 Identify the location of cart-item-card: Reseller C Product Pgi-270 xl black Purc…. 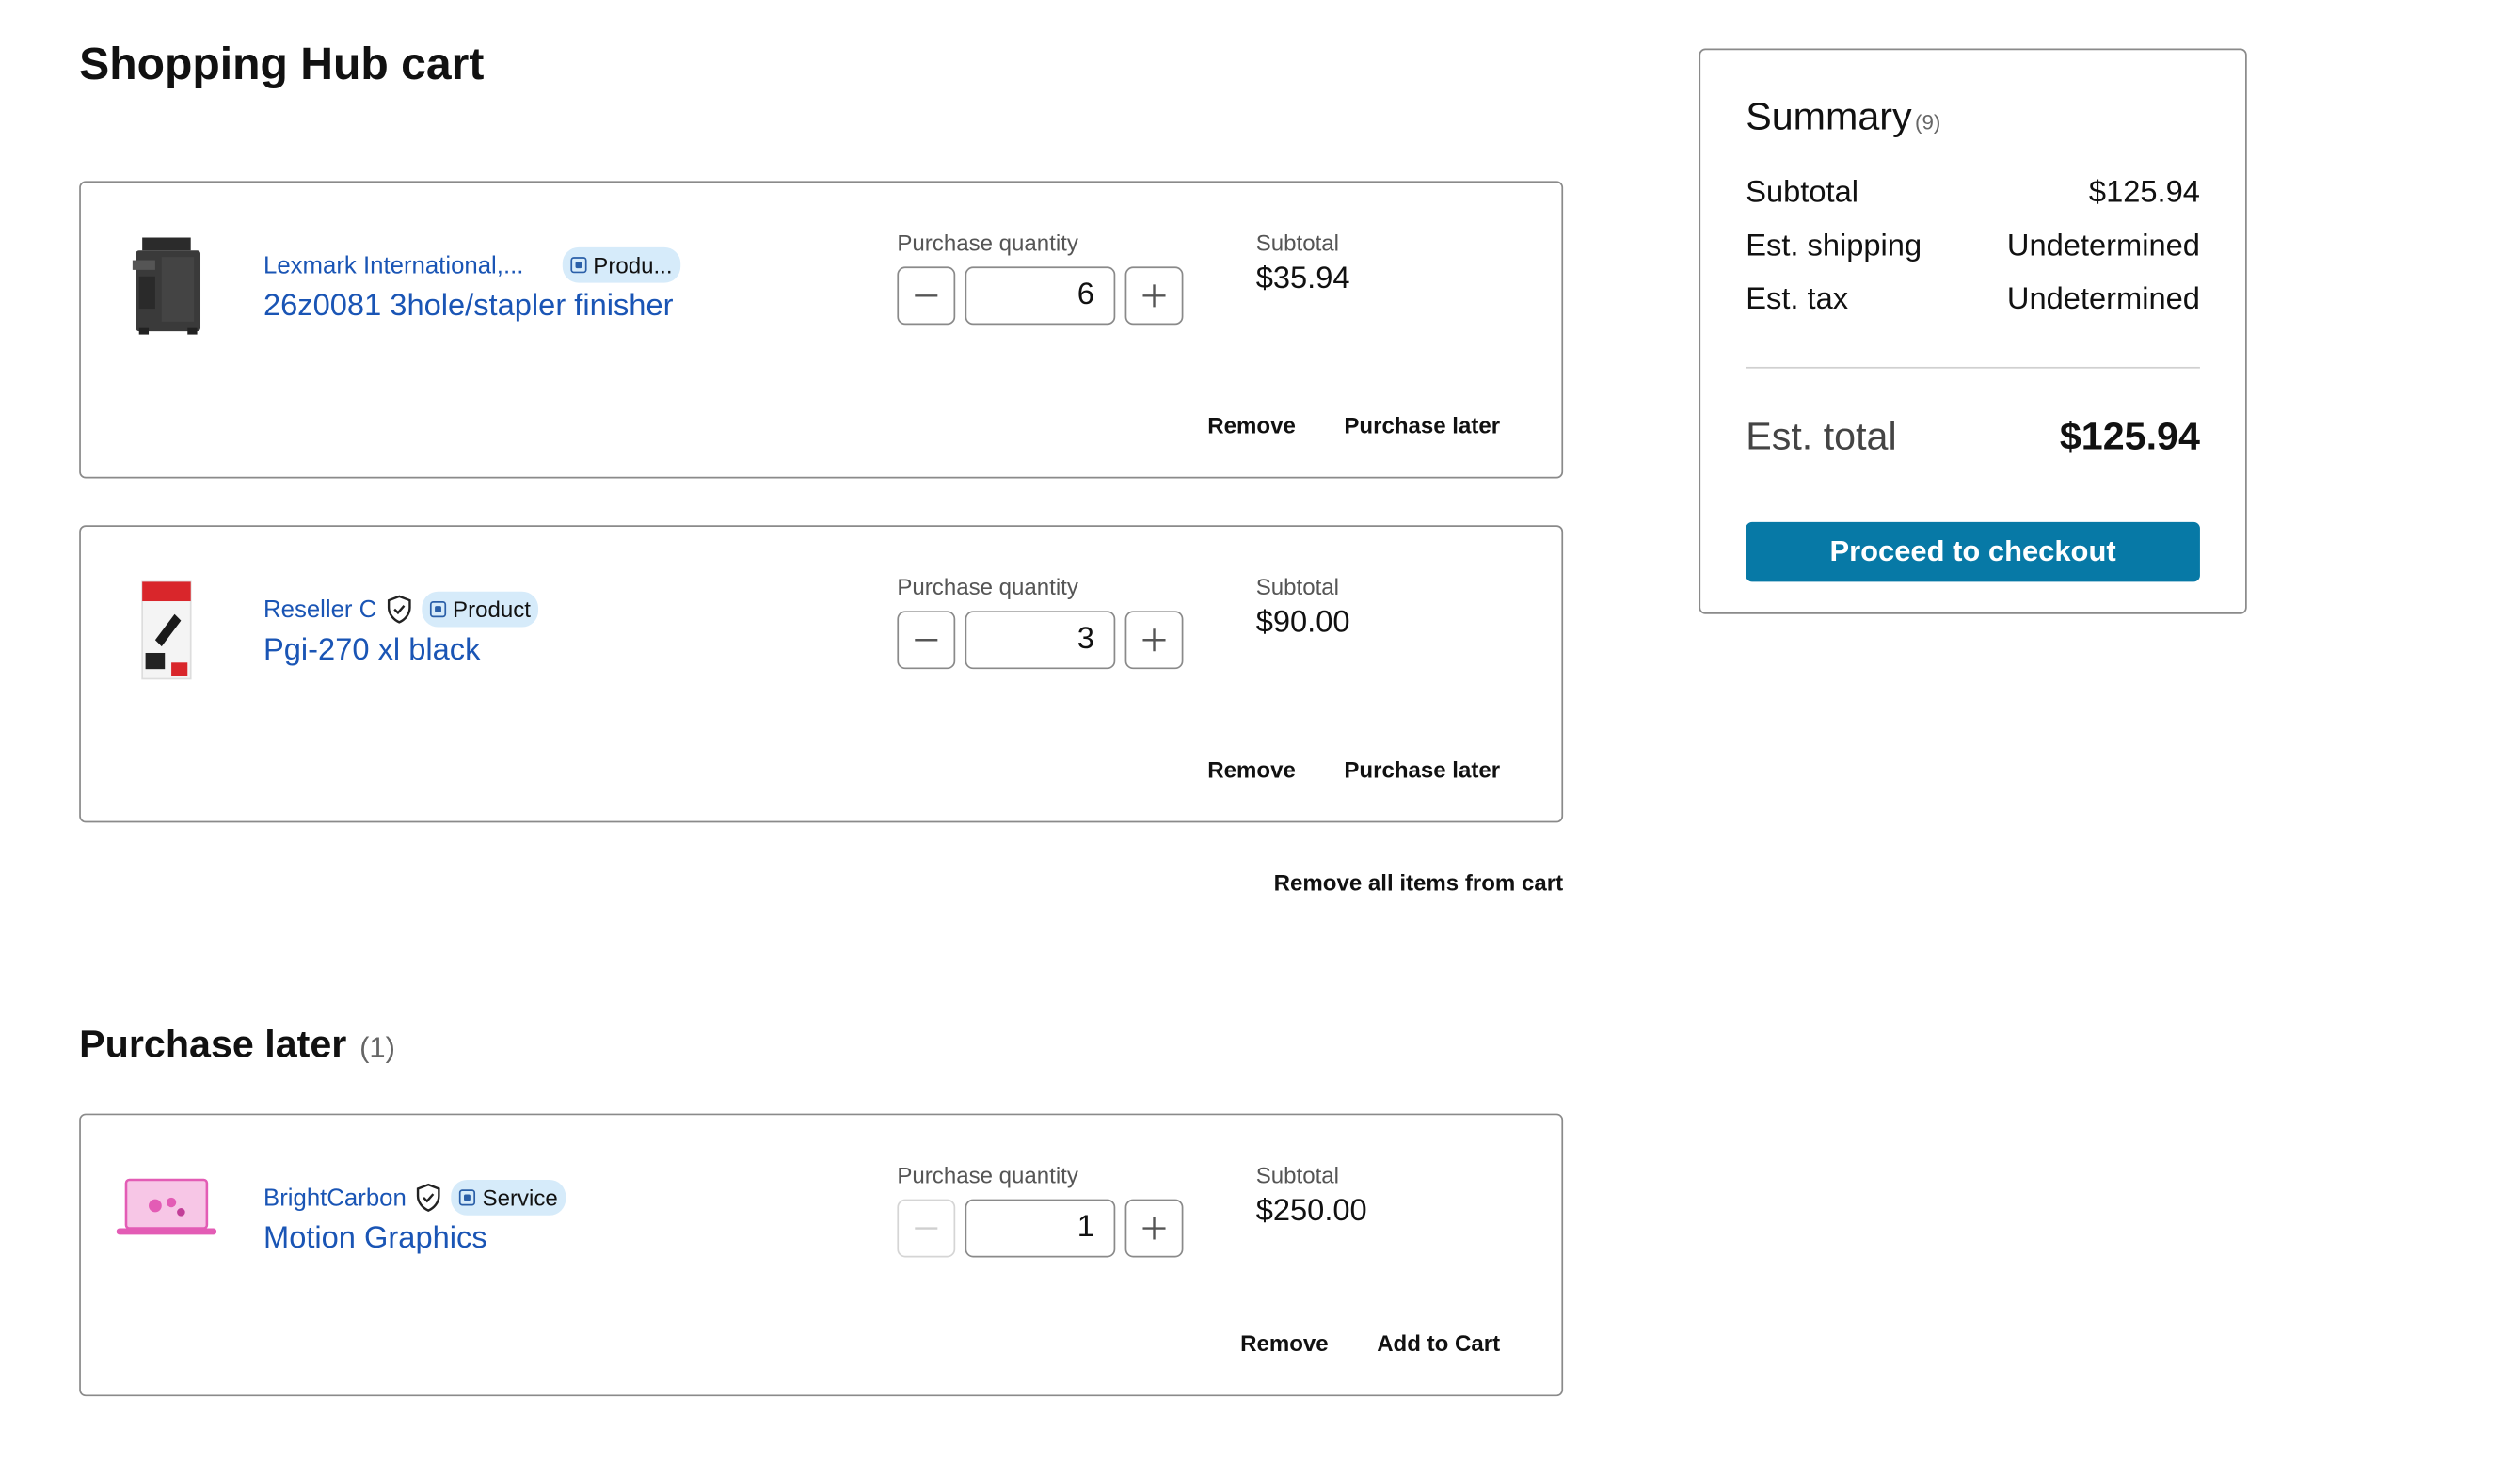
(821, 674).